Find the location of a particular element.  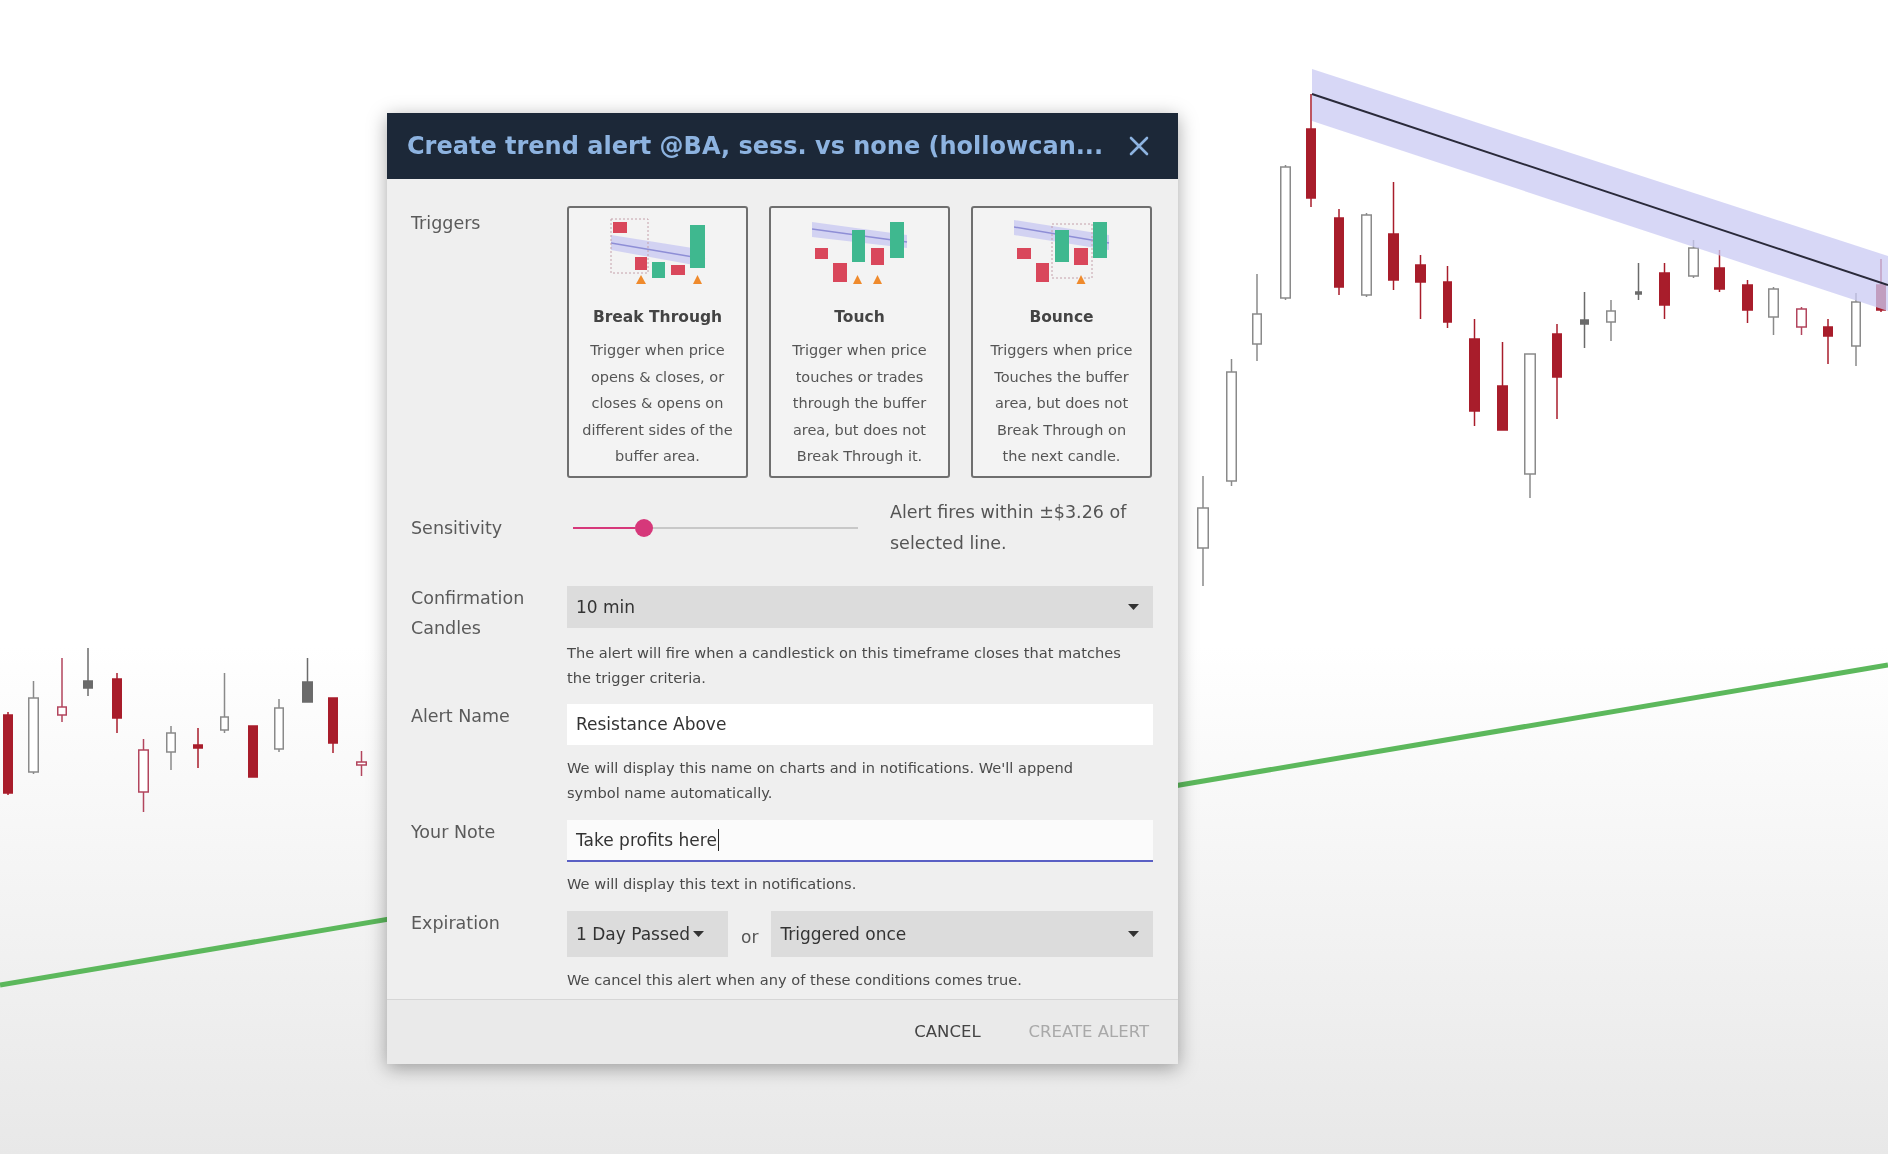

trigger-card: Break Through Trigger when price opens & closes, or closes & opens on different sides of the buffer area. is located at coordinates (657, 342).